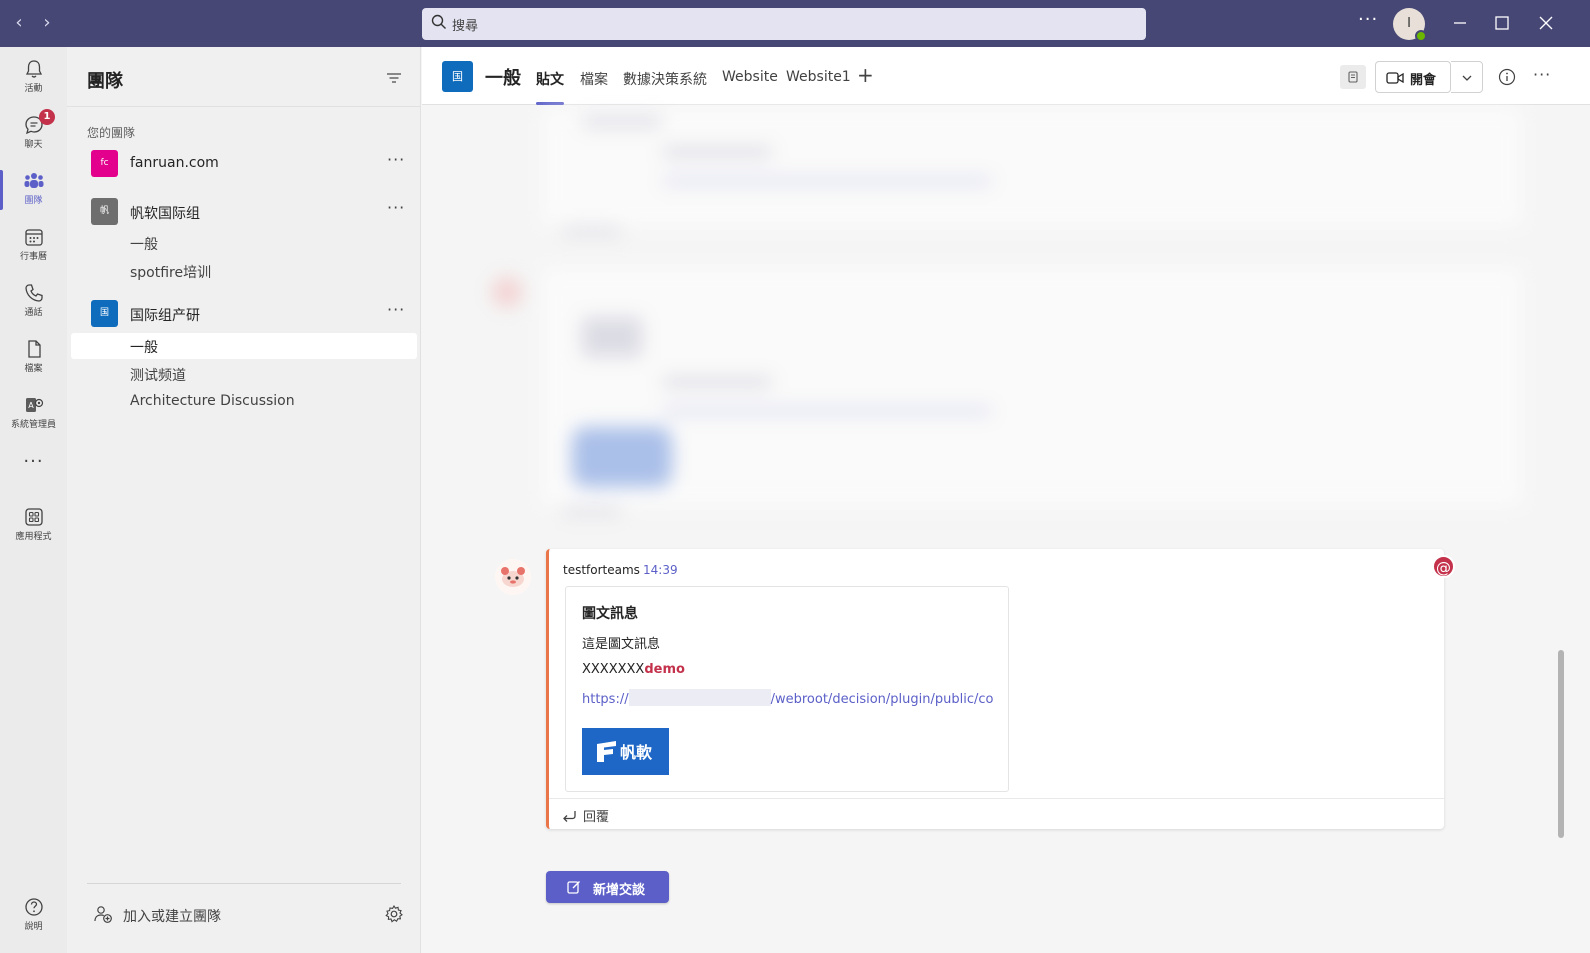 The image size is (1590, 953). I want to click on info-icon, so click(1507, 77).